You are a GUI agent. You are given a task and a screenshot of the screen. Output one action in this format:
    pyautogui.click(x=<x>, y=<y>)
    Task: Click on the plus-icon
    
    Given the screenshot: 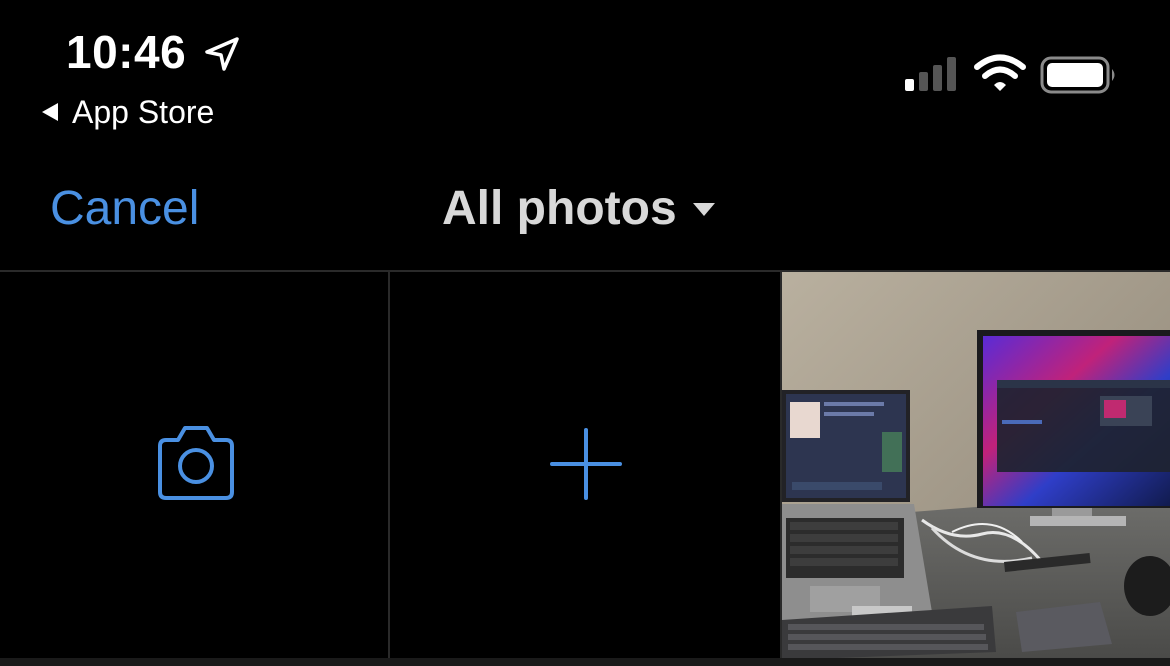 What is the action you would take?
    pyautogui.click(x=586, y=464)
    